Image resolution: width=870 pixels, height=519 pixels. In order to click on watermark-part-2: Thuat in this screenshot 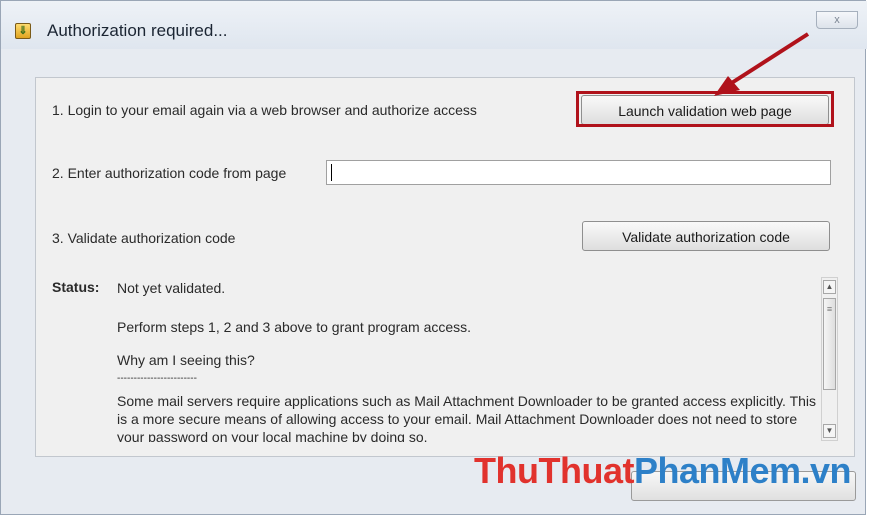, I will do `click(586, 470)`.